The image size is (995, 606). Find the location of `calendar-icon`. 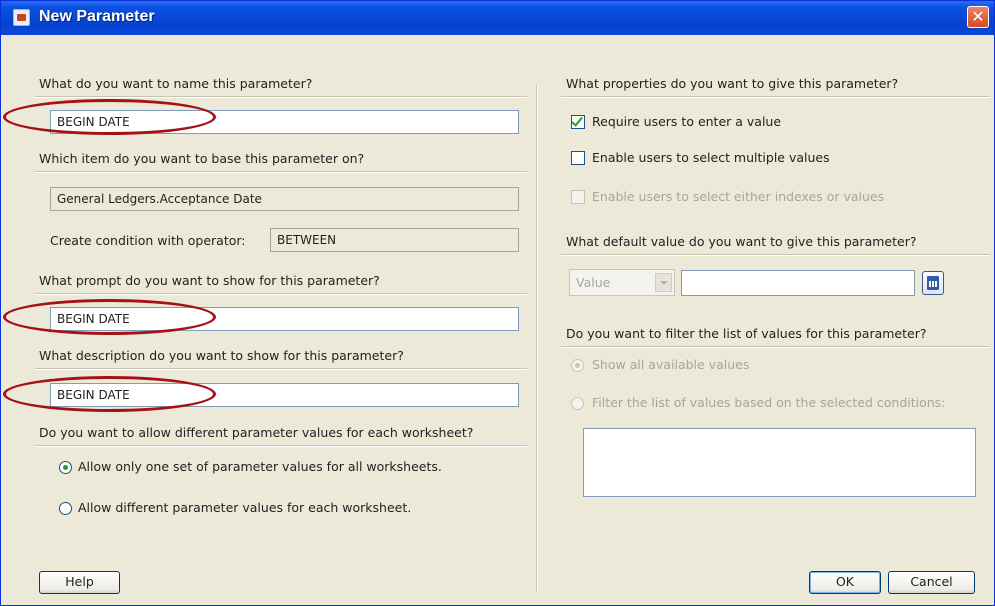

calendar-icon is located at coordinates (933, 283).